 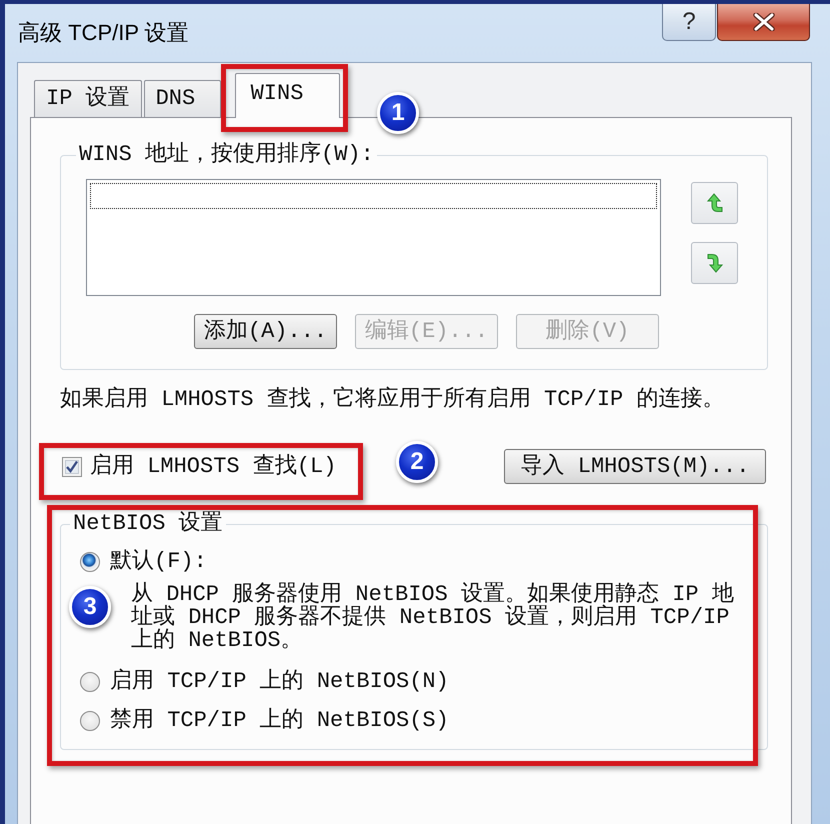 I want to click on option-description: 从 DHCP 服务器使用 NetBIOS 设置。如果使用静态 IP 地址或 DHCP 服务器不提供 NetBIOS 设置，则启用 TCP/IP 上的 NetBIOS。, so click(x=433, y=617).